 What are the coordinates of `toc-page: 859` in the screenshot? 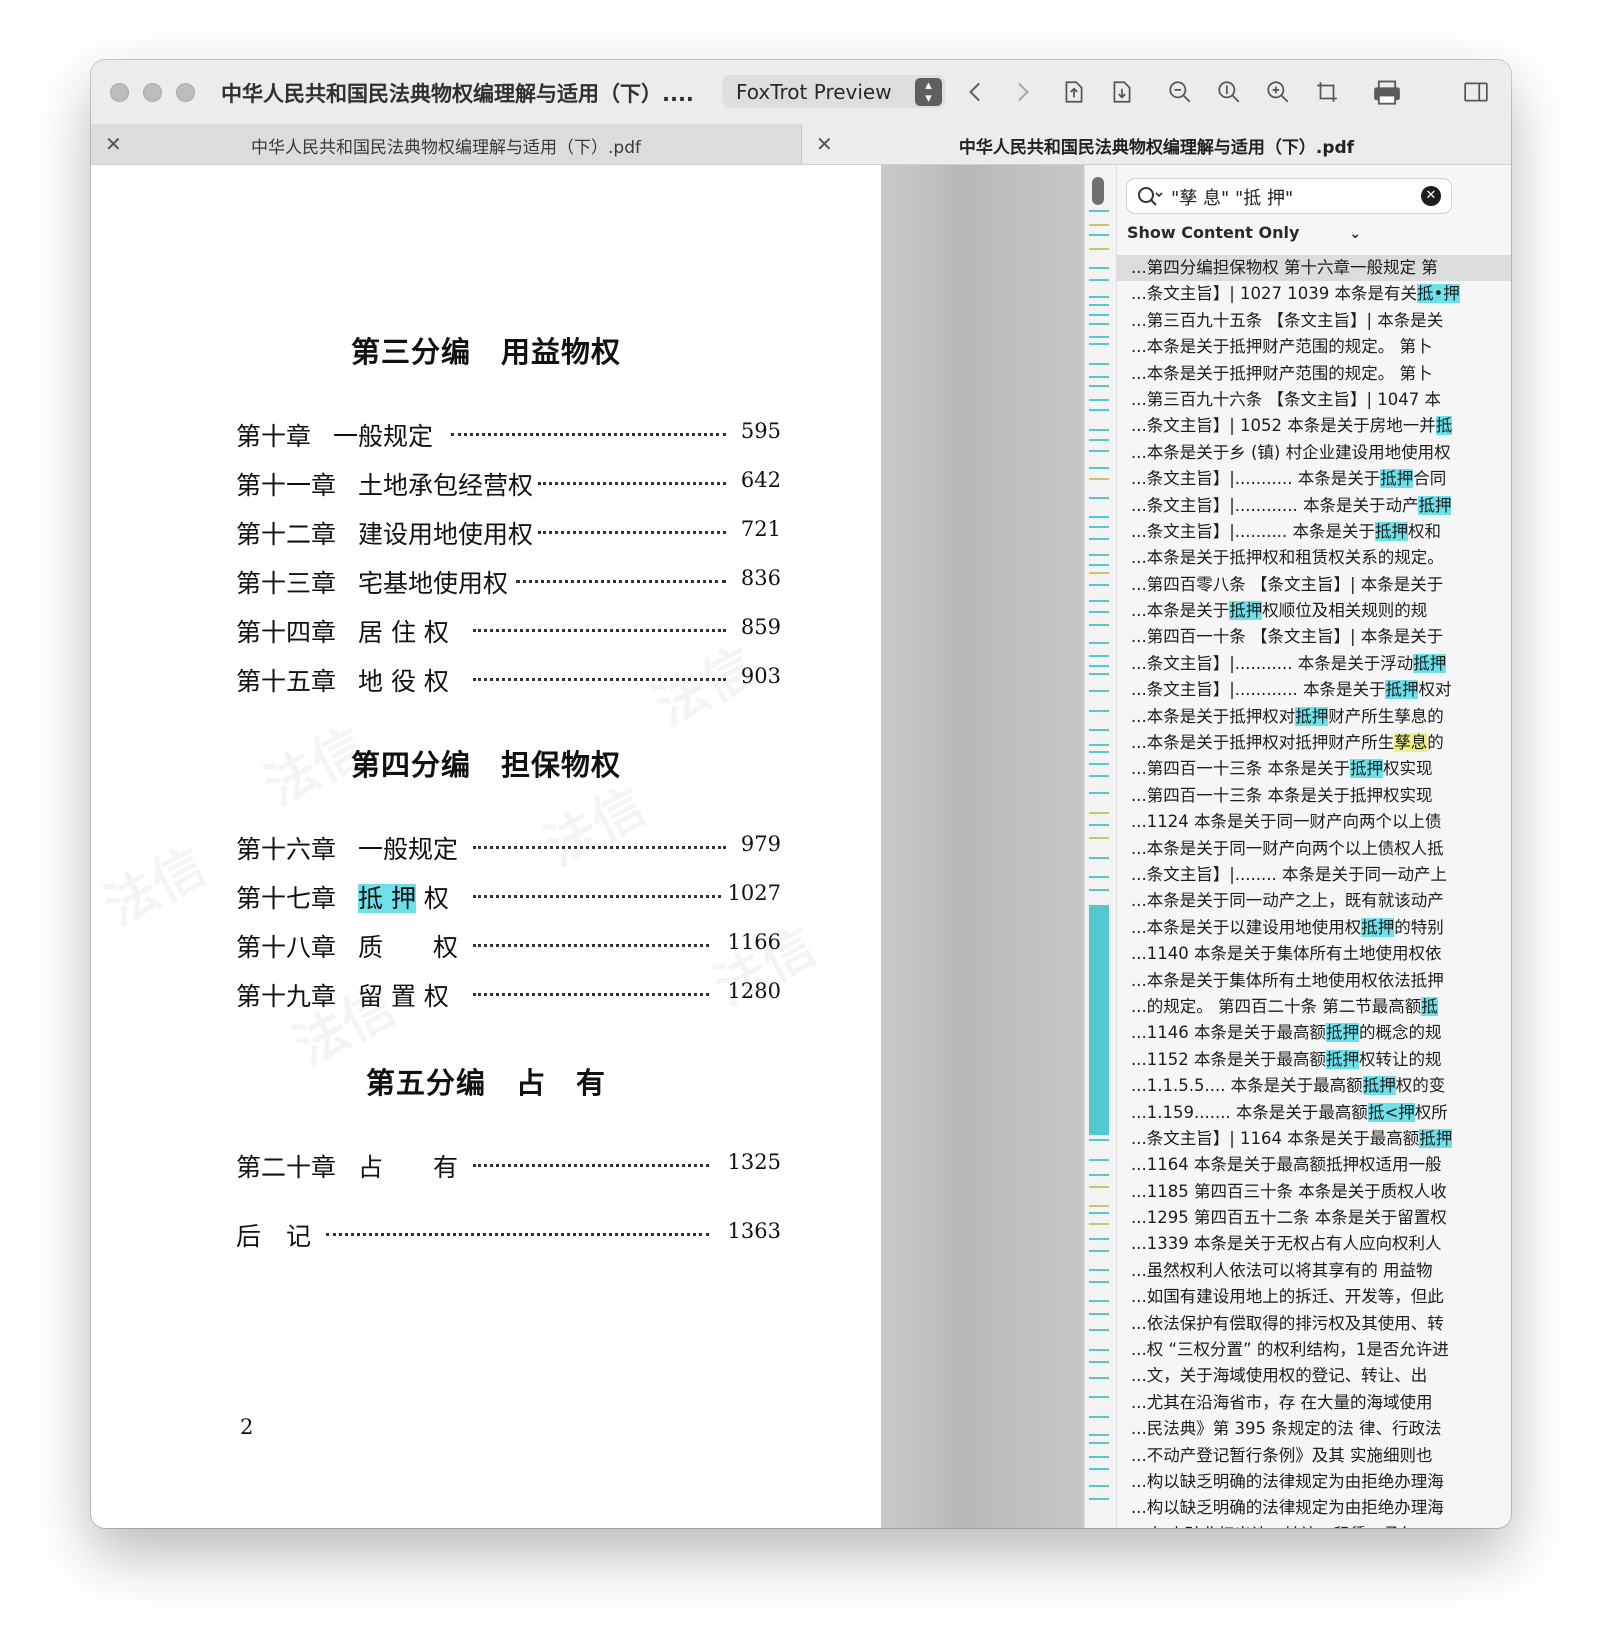 It's located at (760, 627).